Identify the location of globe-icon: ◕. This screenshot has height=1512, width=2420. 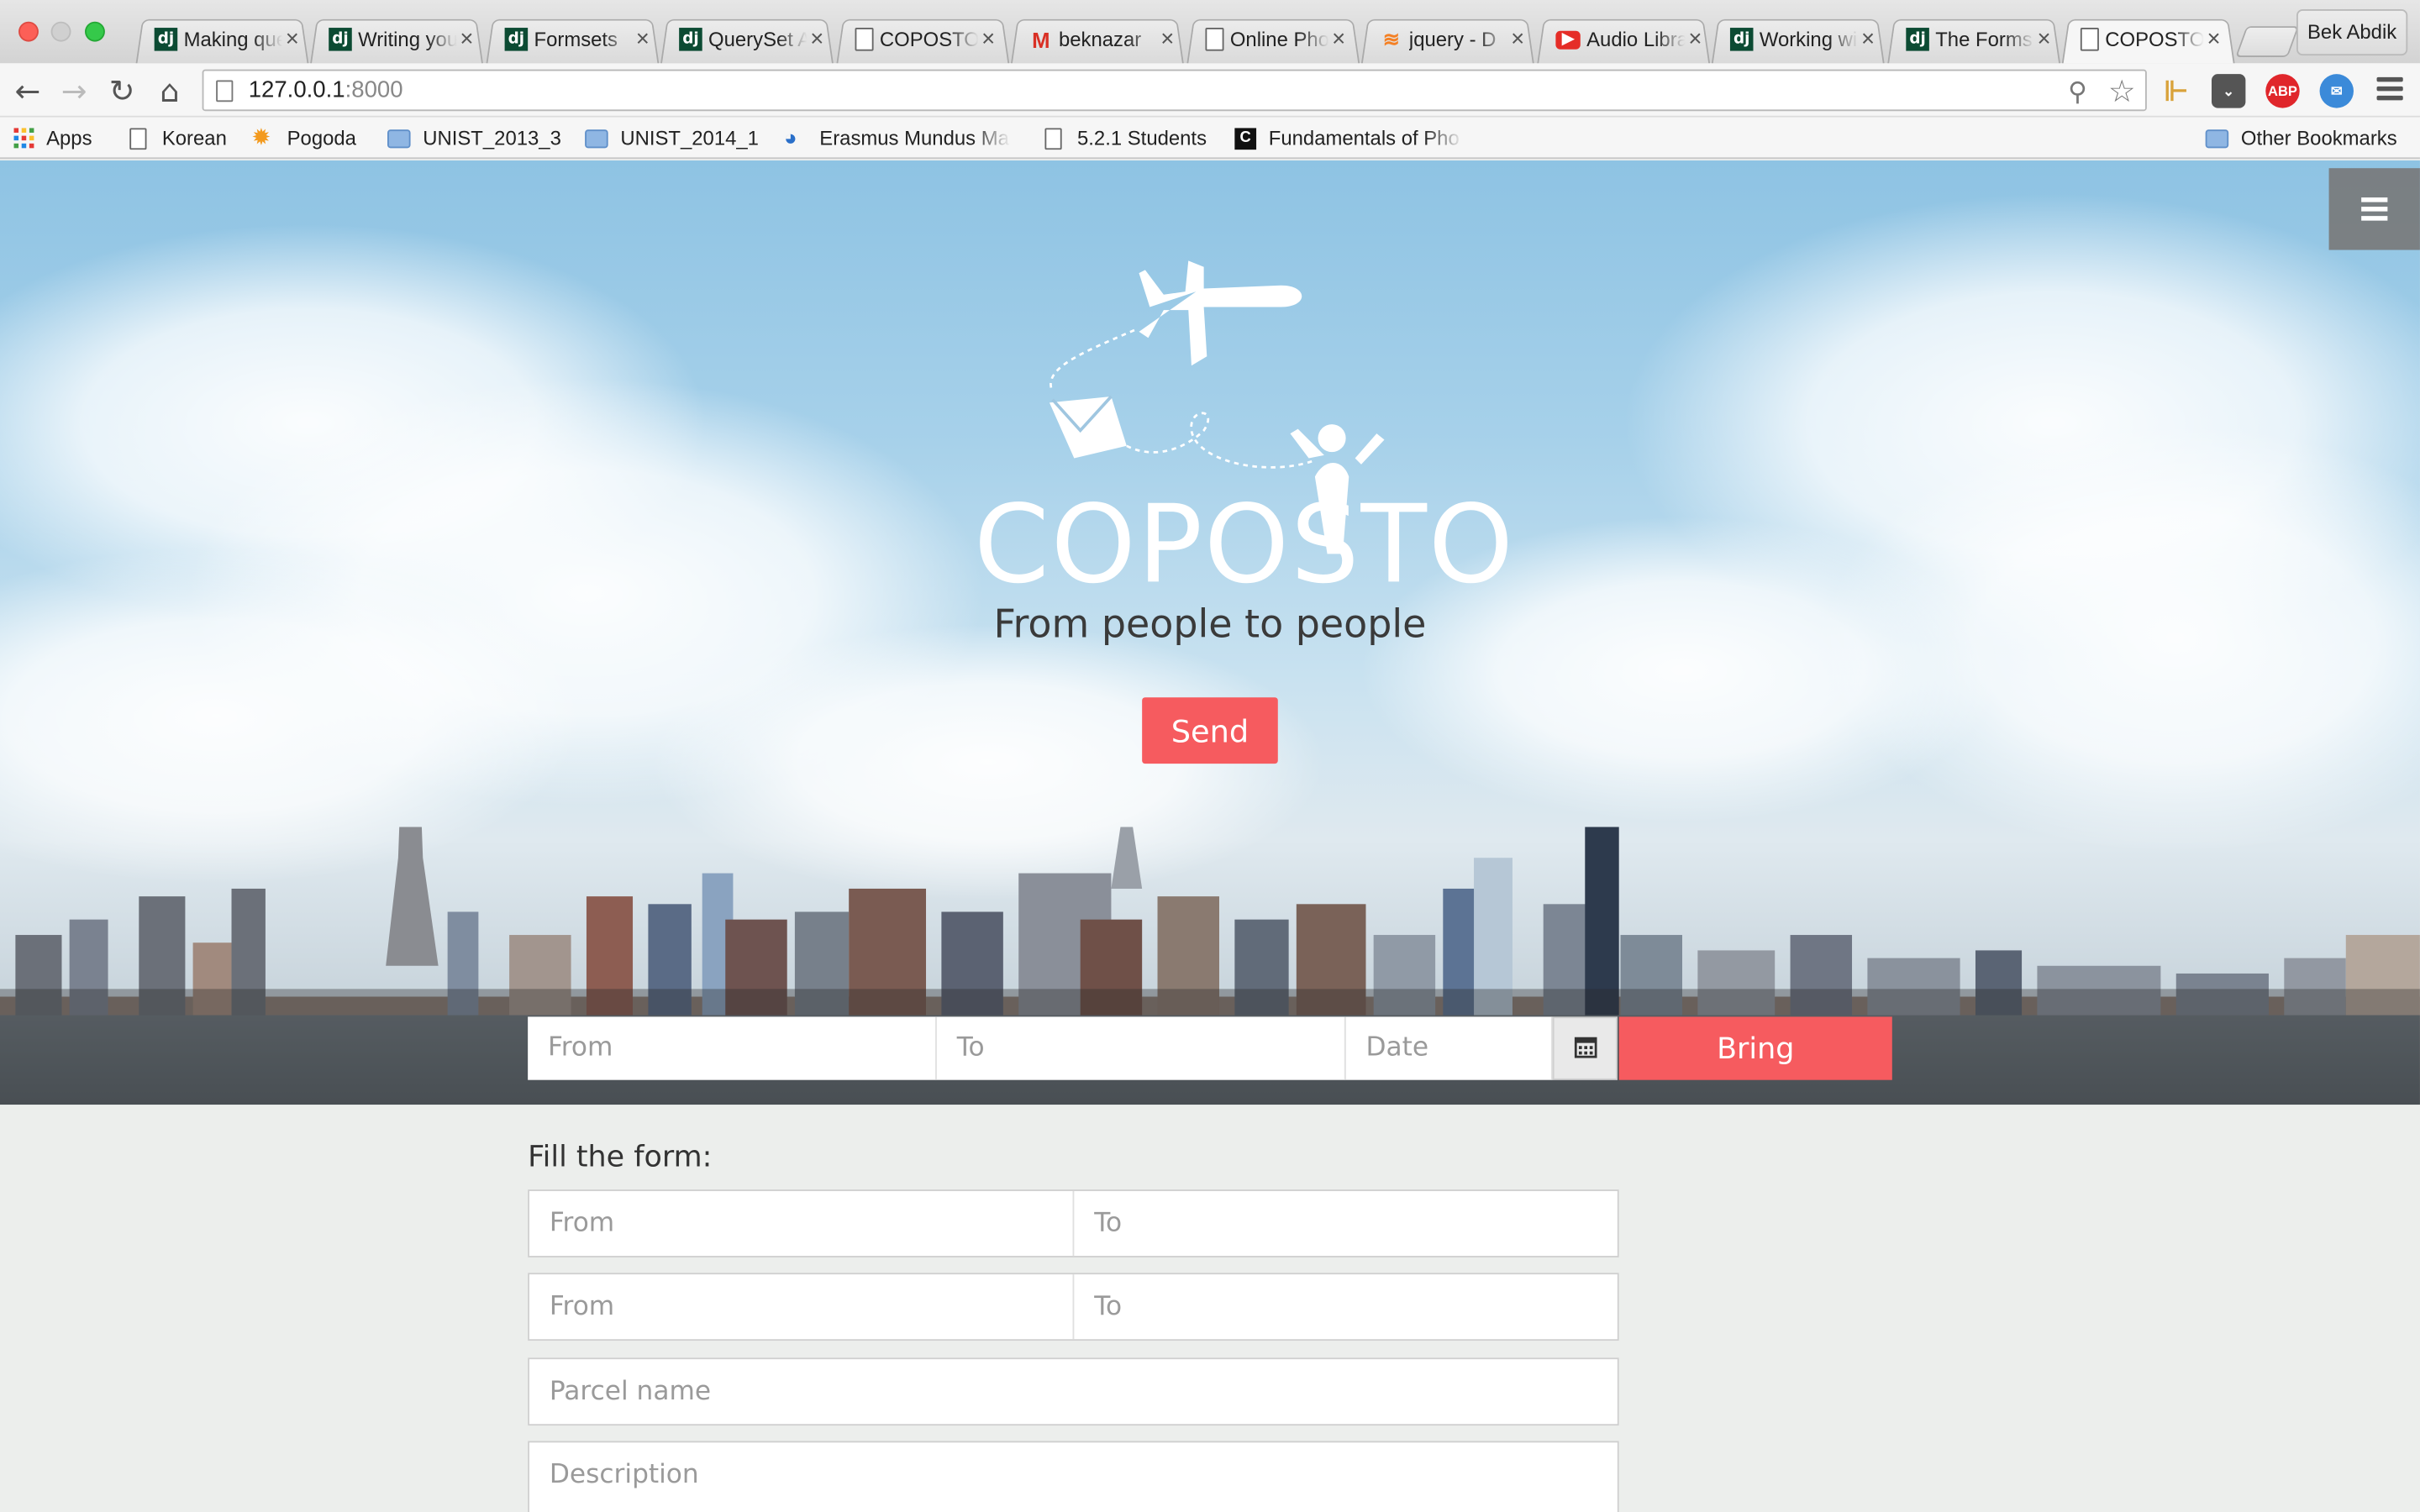
(790, 137).